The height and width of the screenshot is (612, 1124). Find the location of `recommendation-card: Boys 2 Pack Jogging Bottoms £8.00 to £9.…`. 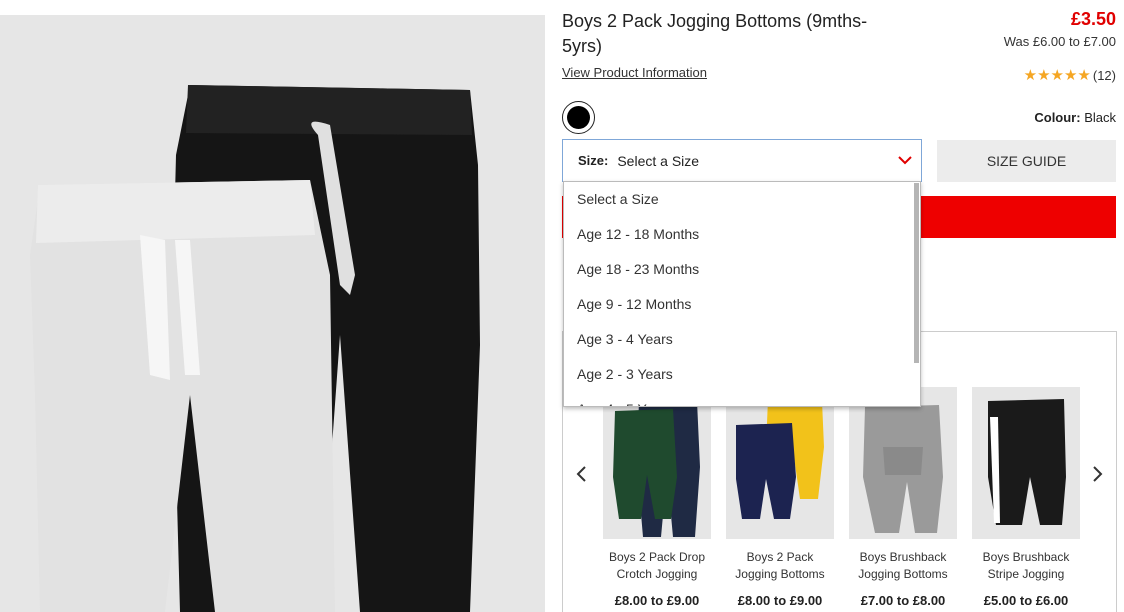

recommendation-card: Boys 2 Pack Jogging Bottoms £8.00 to £9.… is located at coordinates (780, 497).